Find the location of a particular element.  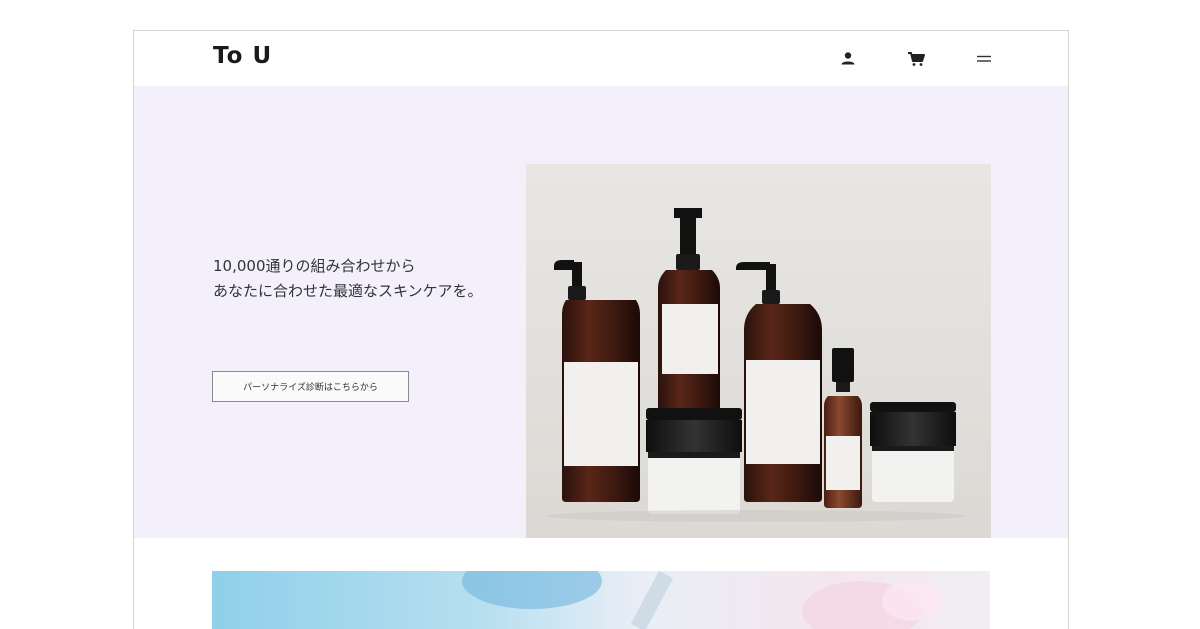

menu-icon is located at coordinates (984, 59).